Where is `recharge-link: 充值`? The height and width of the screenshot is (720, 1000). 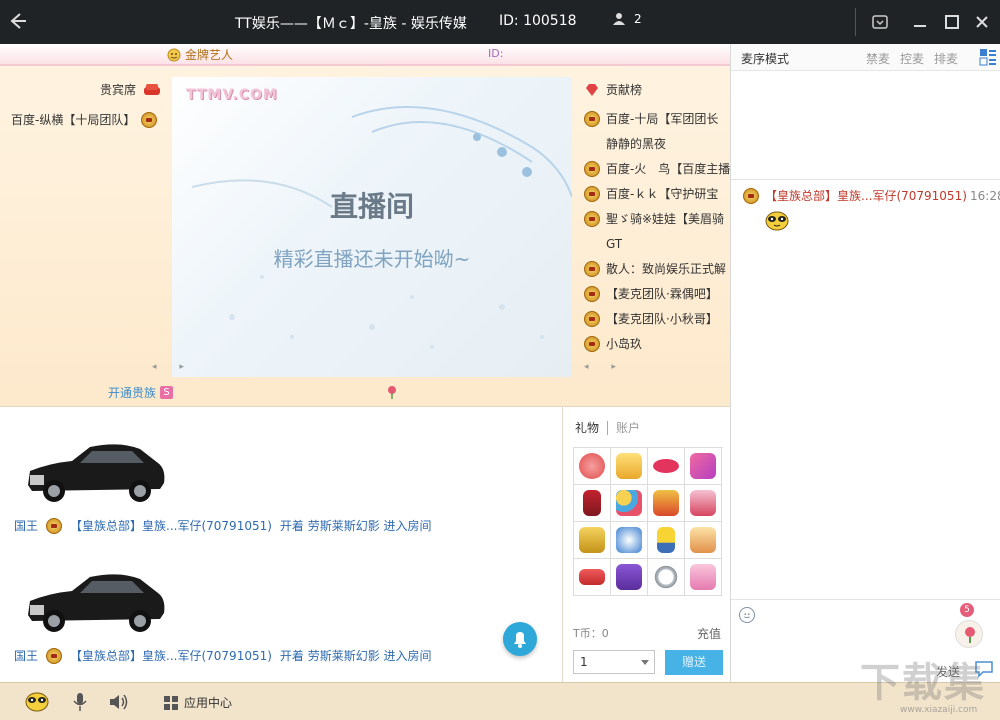
recharge-link: 充值 is located at coordinates (709, 633).